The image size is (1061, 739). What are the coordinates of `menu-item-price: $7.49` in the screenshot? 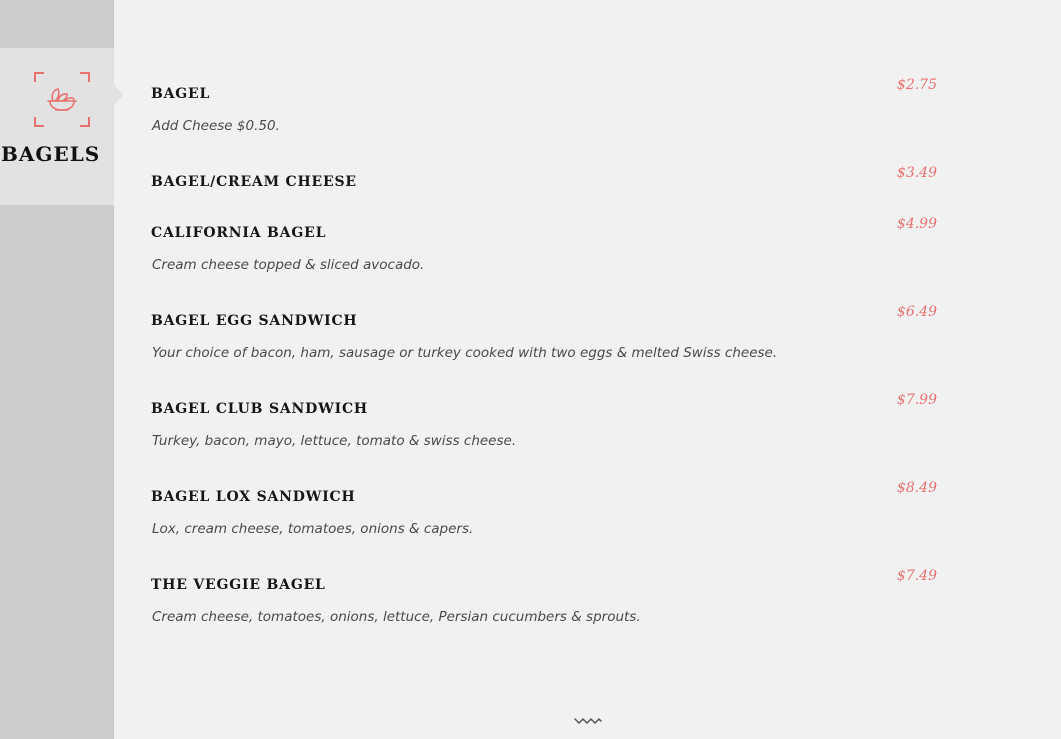 It's located at (916, 576).